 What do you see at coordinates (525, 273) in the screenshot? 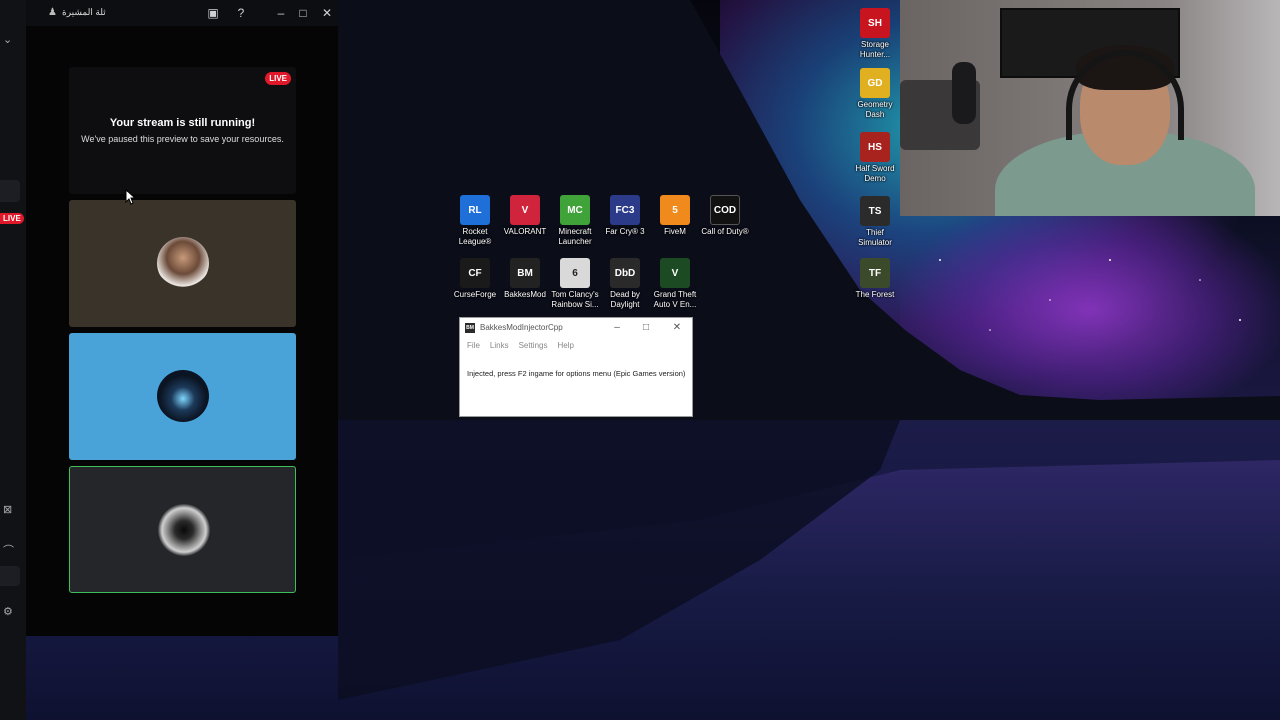
I see `bakkesmod-icon: BM` at bounding box center [525, 273].